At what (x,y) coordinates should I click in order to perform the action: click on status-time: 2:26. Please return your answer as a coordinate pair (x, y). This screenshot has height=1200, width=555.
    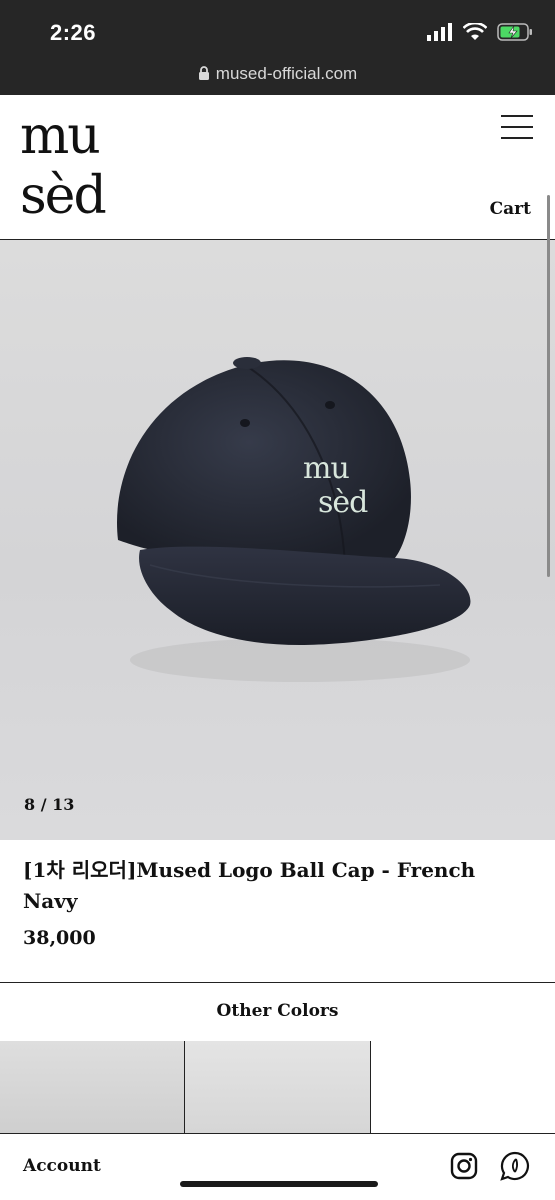
    Looking at the image, I should click on (73, 32).